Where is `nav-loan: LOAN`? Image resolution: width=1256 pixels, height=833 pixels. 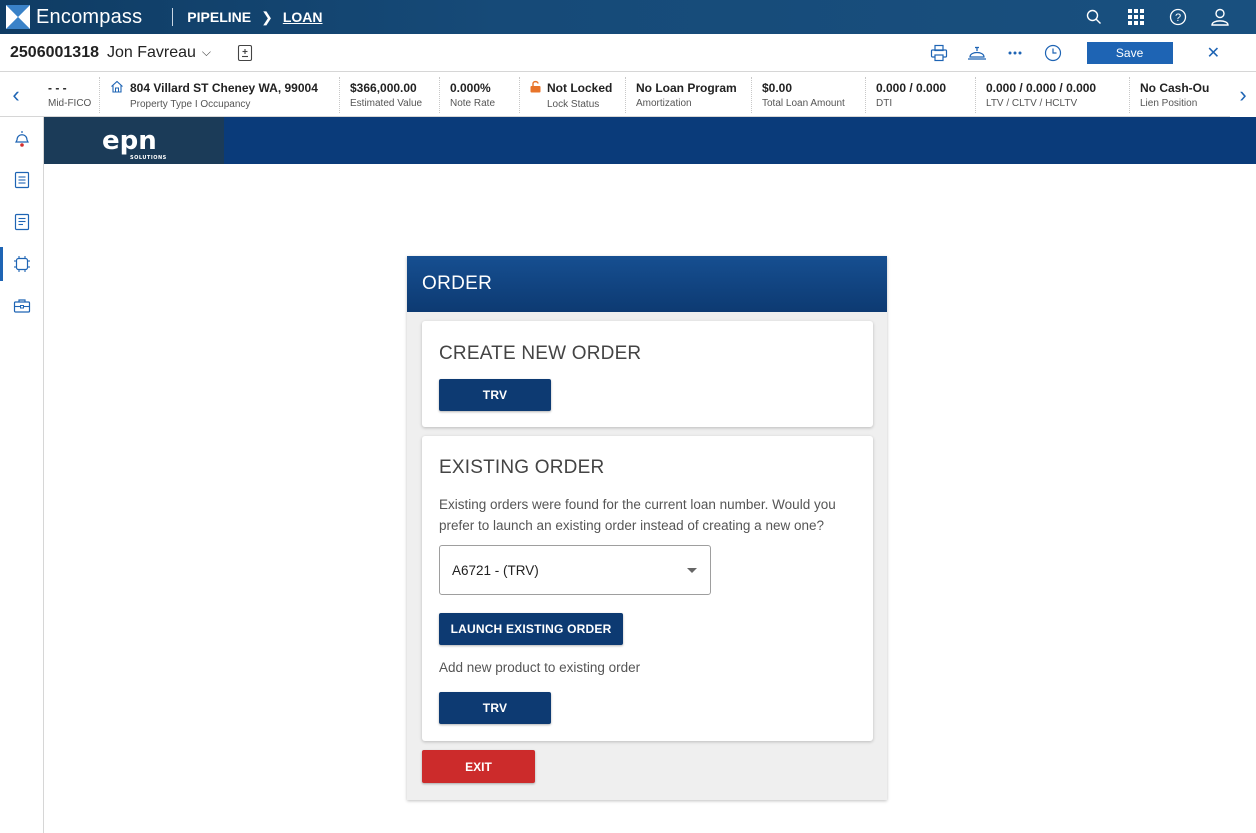
nav-loan: LOAN is located at coordinates (303, 17).